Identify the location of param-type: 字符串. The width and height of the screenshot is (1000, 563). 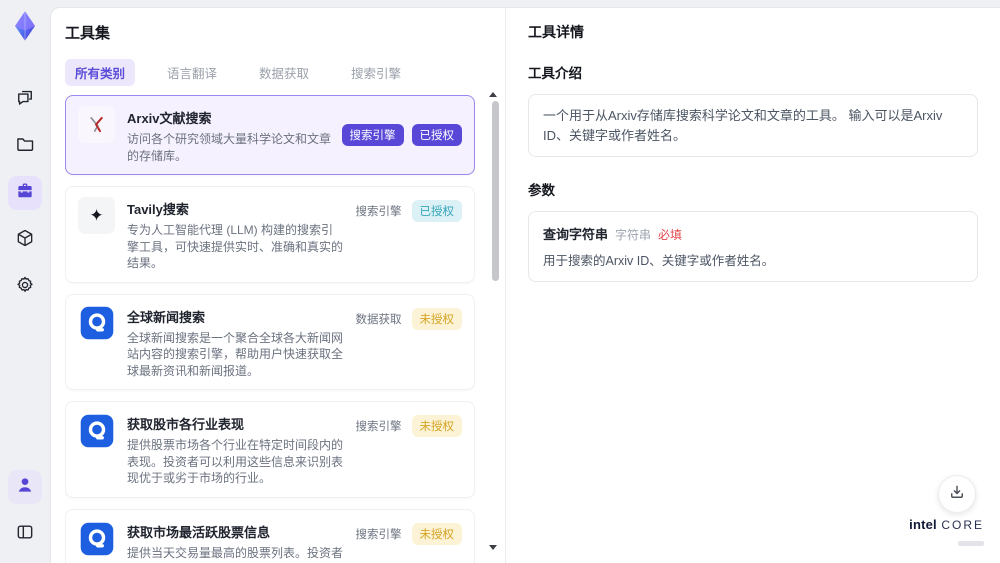
(633, 235).